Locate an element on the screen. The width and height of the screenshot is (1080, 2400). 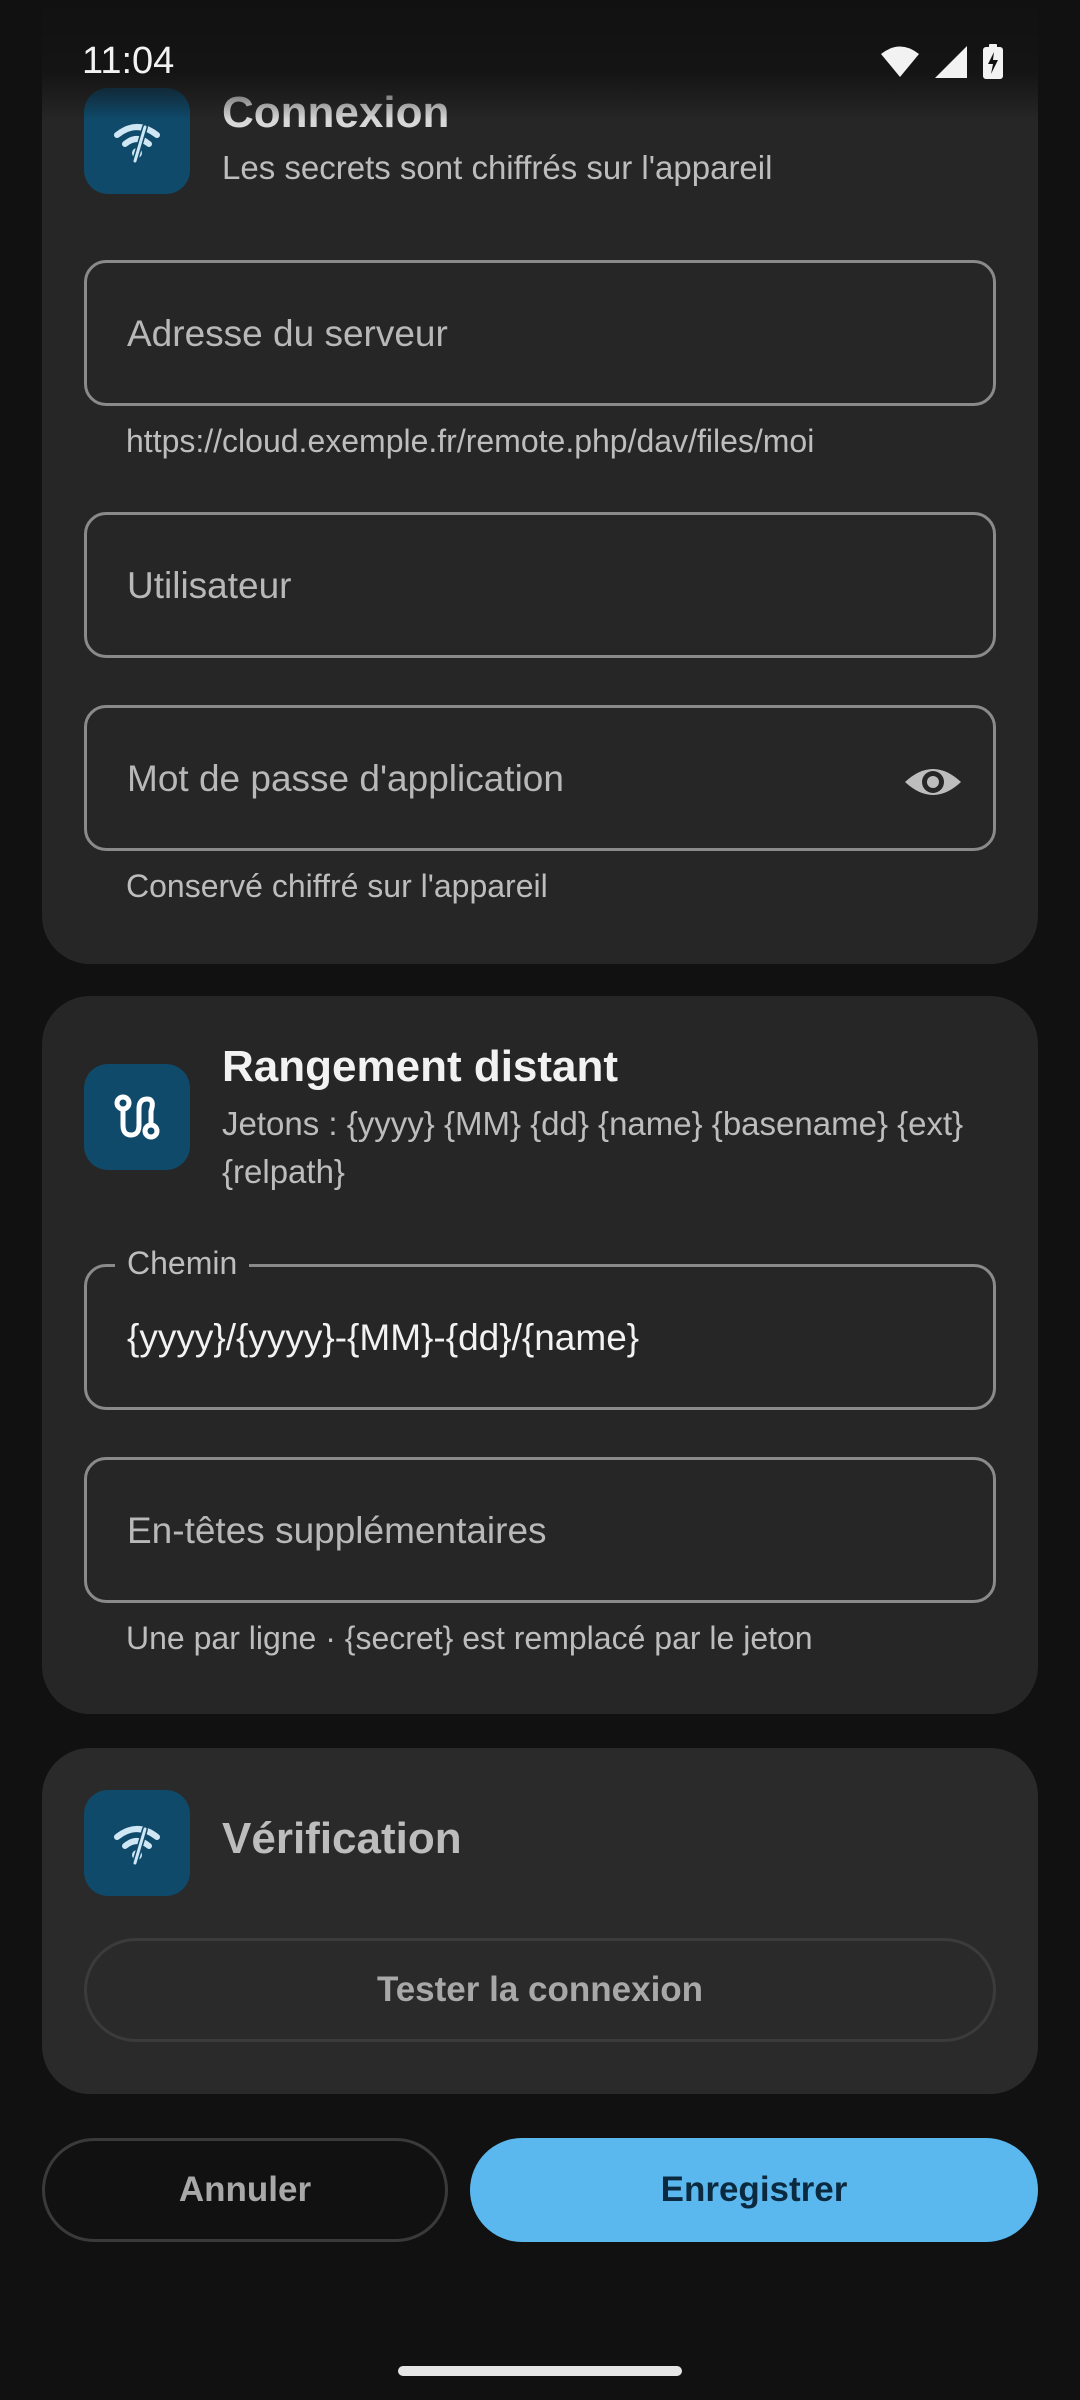
signal-icon is located at coordinates (951, 62).